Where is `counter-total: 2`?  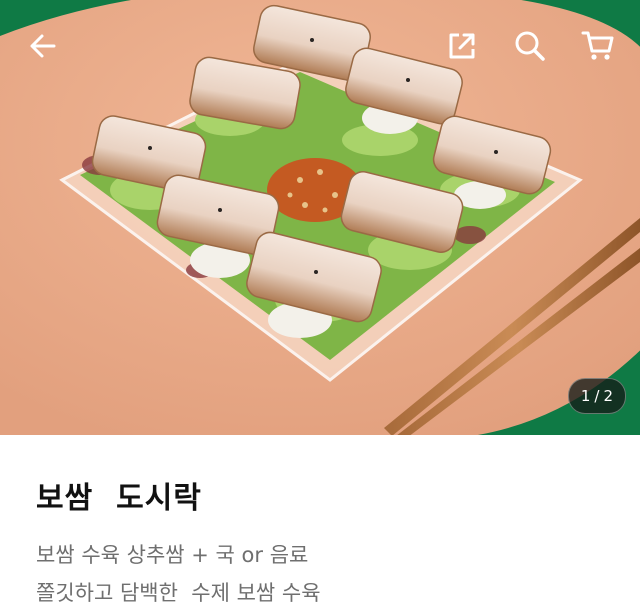 counter-total: 2 is located at coordinates (608, 396).